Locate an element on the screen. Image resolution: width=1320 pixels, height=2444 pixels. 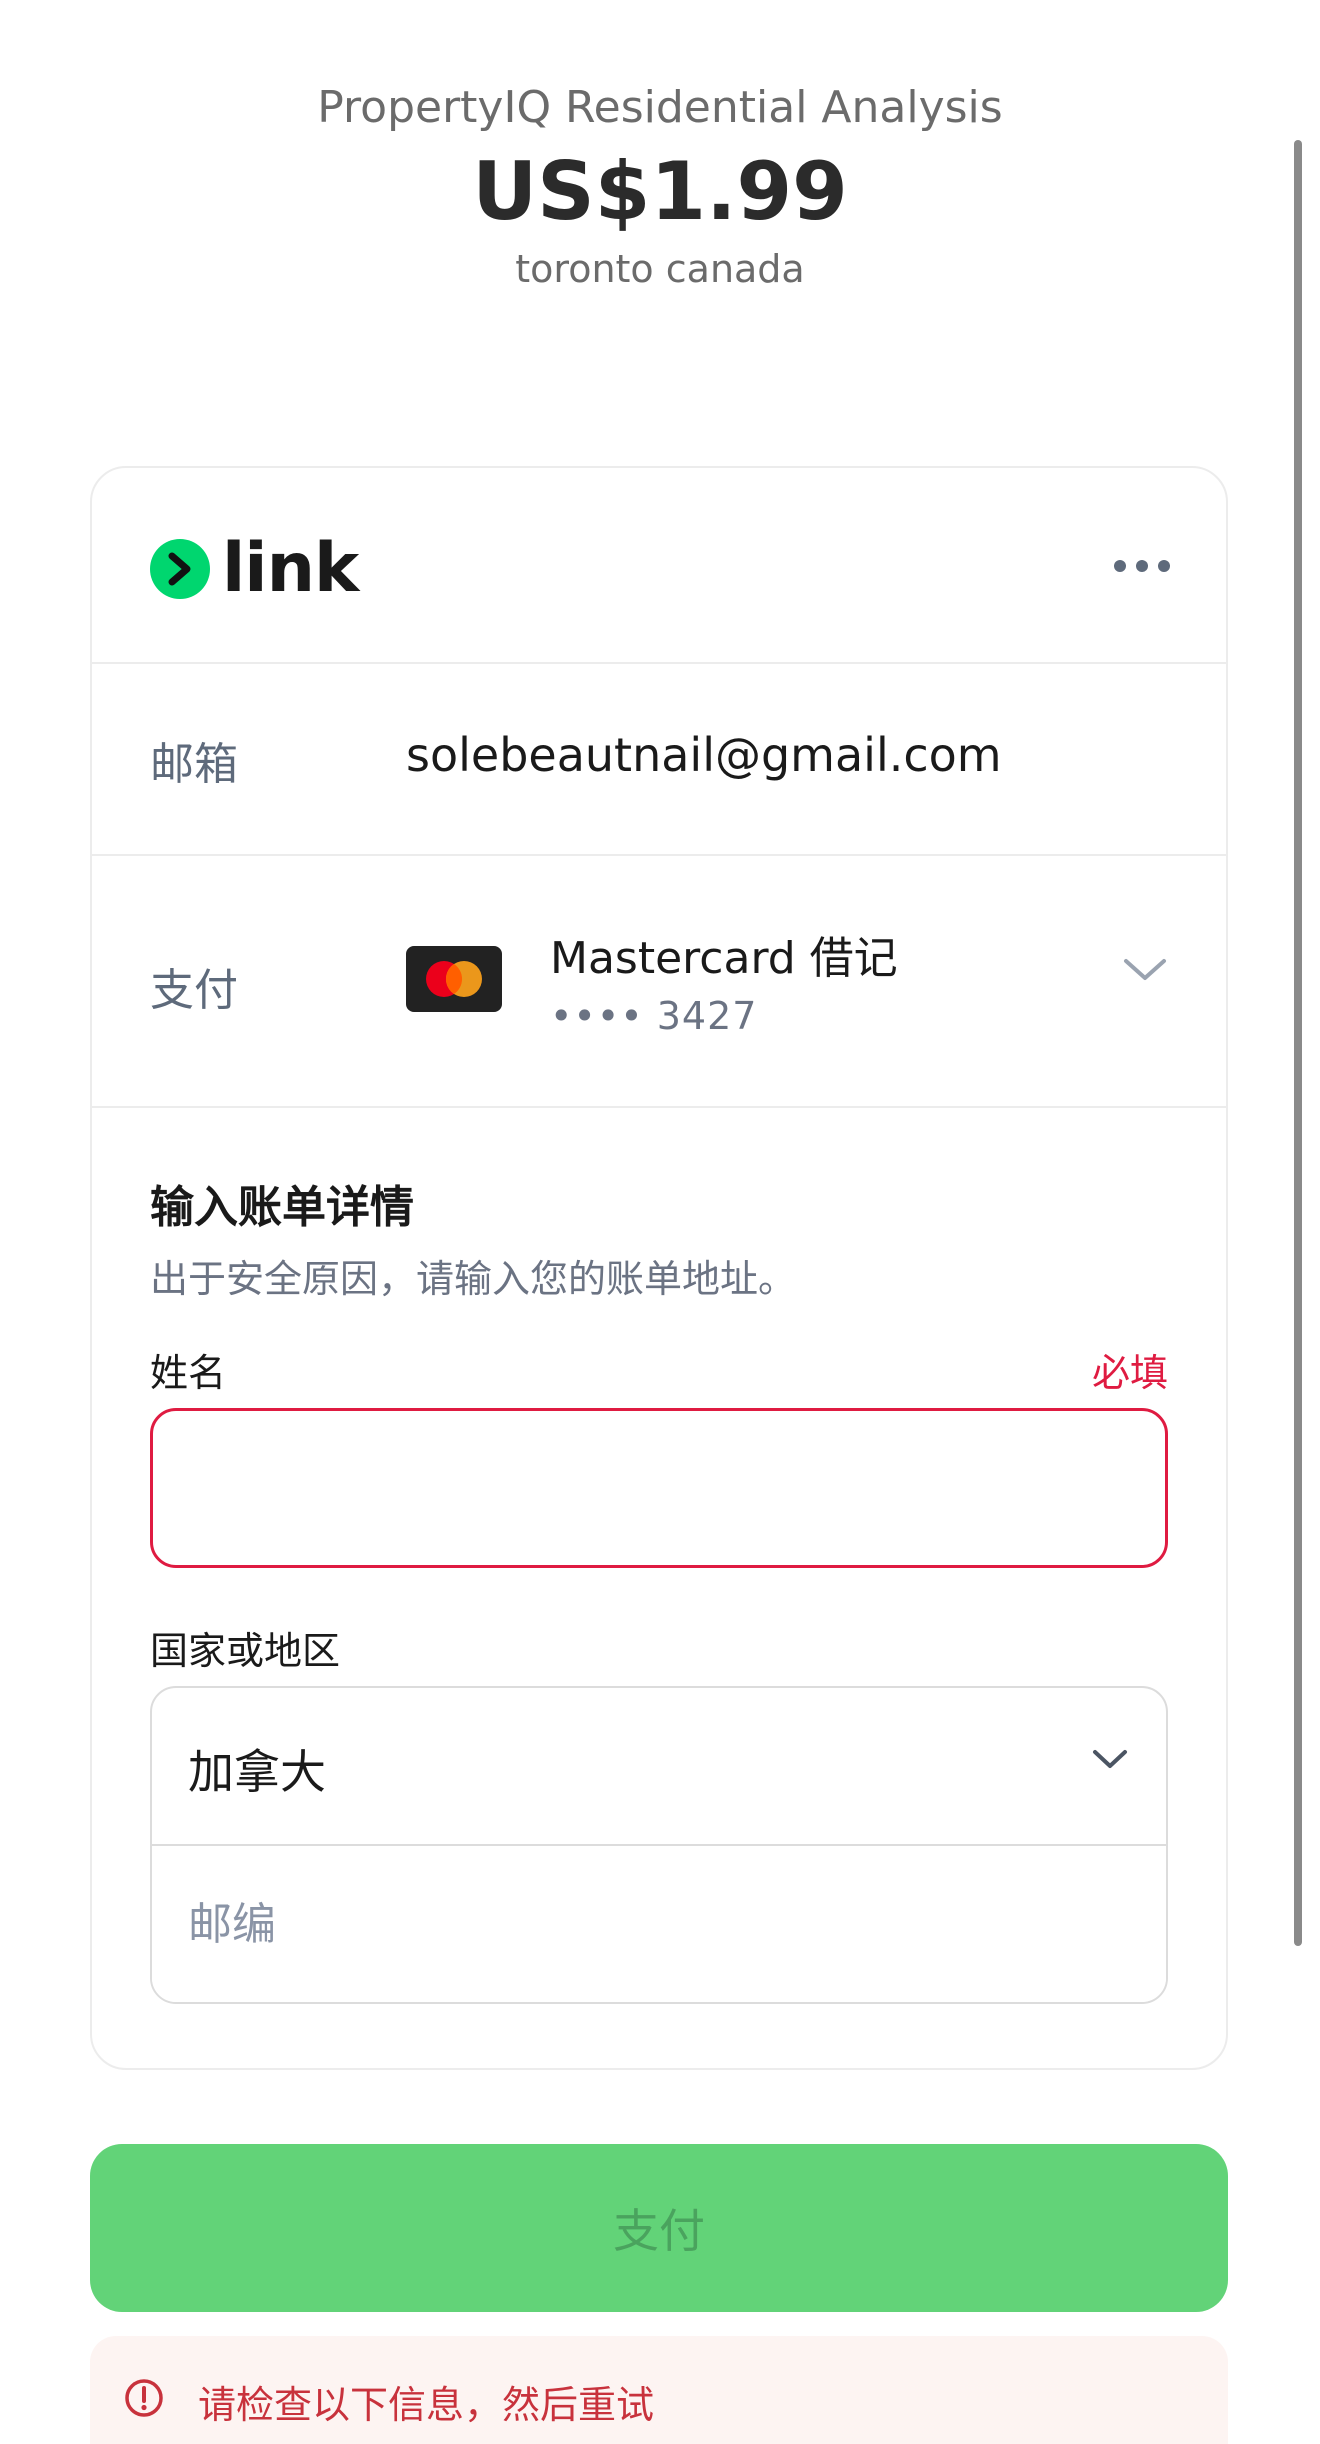
more-options-icon is located at coordinates (1142, 566).